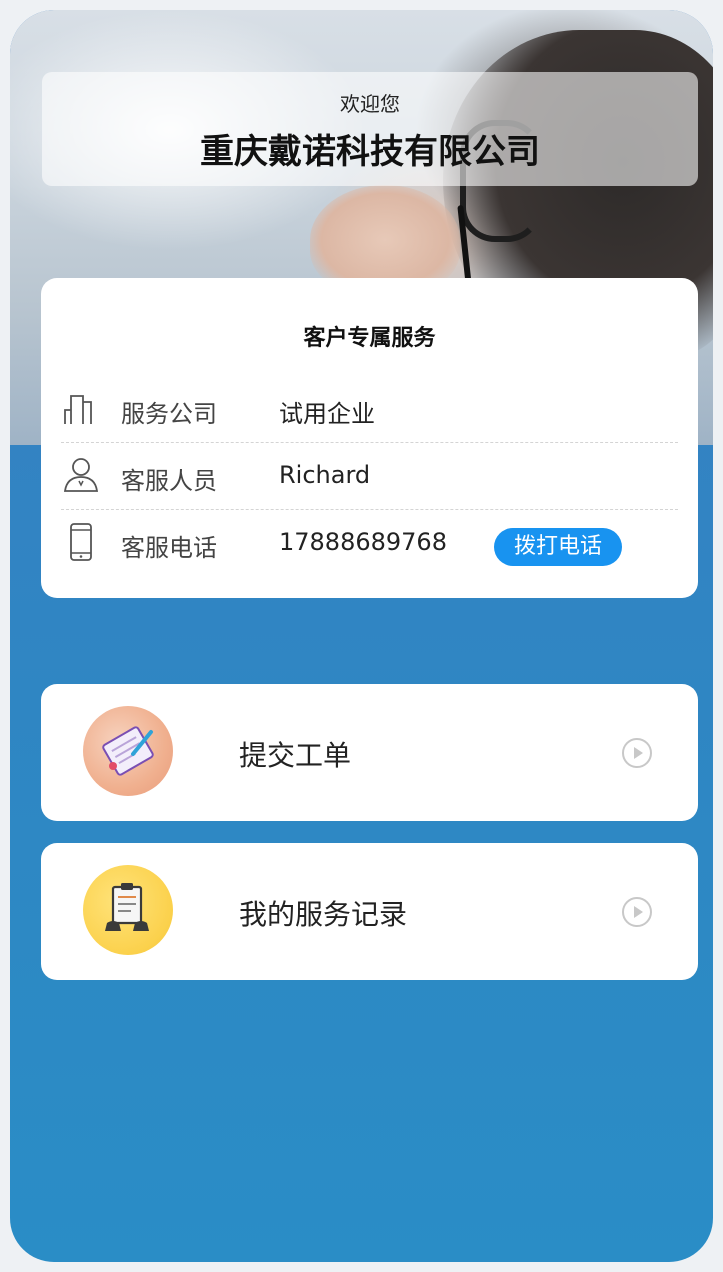 Image resolution: width=723 pixels, height=1272 pixels. I want to click on submit-ticket-label: 提交工单, so click(295, 755).